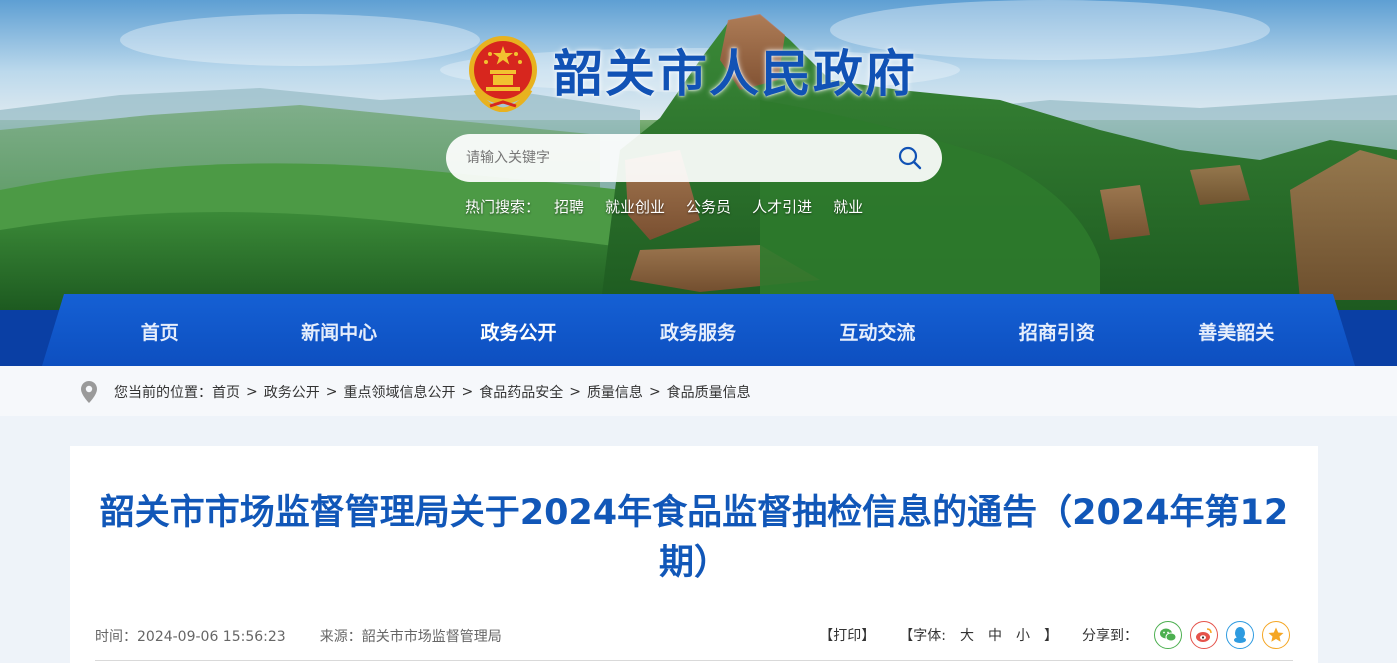 Image resolution: width=1397 pixels, height=663 pixels. What do you see at coordinates (569, 206) in the screenshot?
I see `hot-term-link: 招聘` at bounding box center [569, 206].